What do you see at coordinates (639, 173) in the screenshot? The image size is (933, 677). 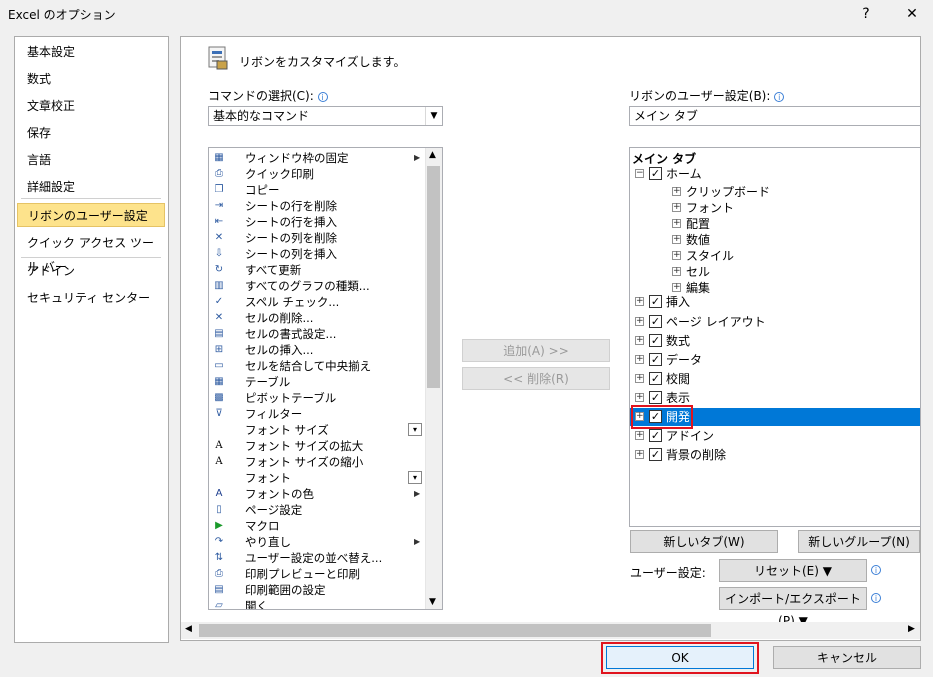 I see `collapse-icon: −` at bounding box center [639, 173].